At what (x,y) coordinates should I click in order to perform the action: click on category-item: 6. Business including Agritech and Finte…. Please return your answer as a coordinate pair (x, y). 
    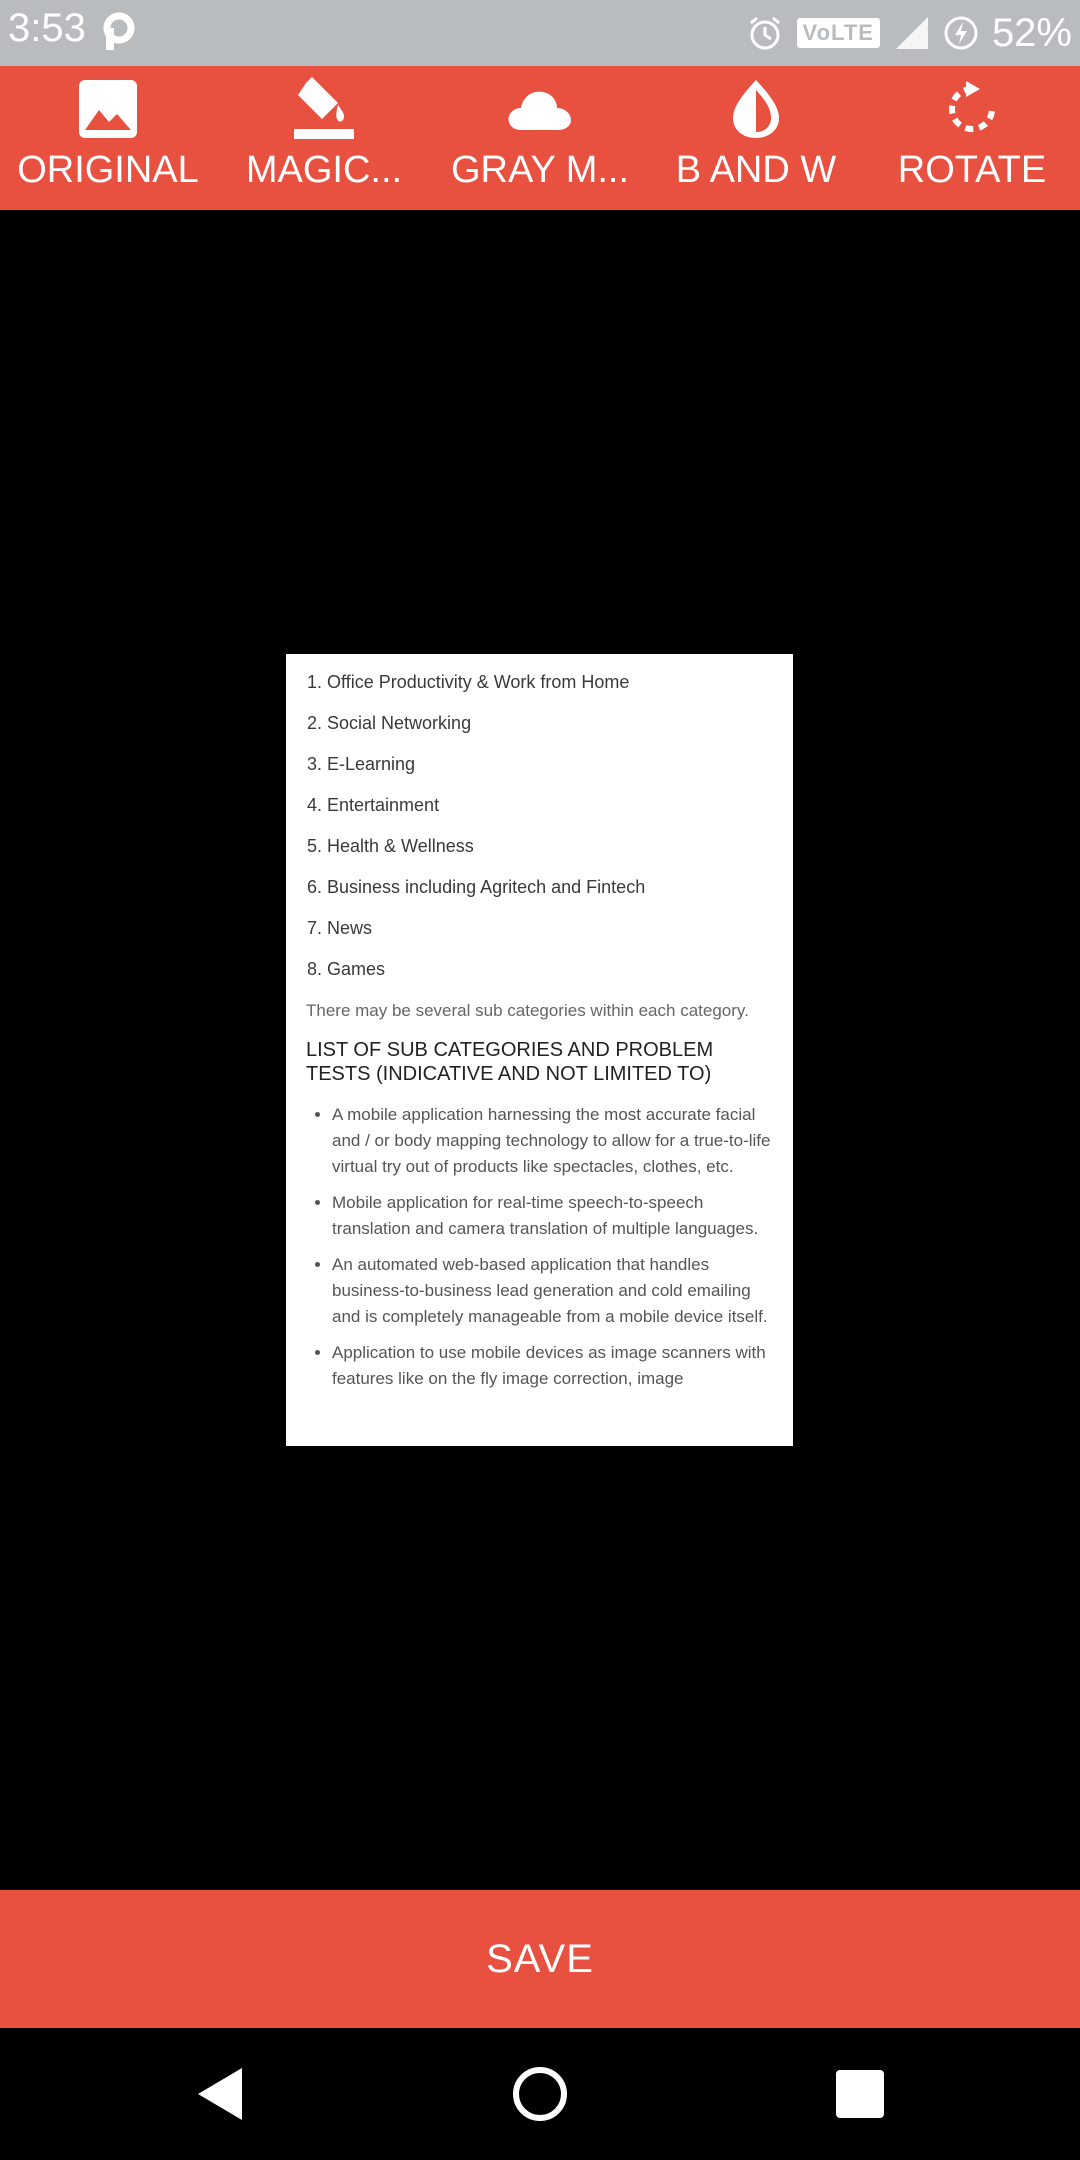
    Looking at the image, I should click on (476, 887).